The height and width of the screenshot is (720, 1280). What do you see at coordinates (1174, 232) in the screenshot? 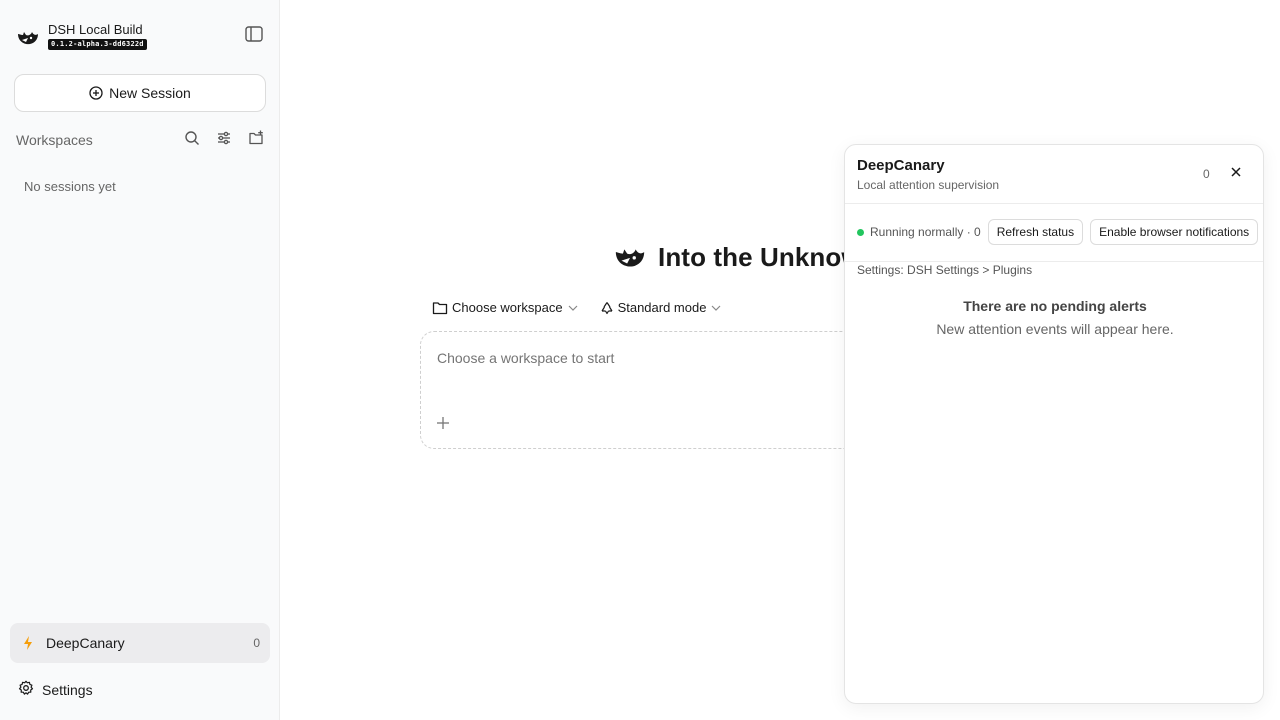
I see `enable-notifications-button: Enable browser notifications` at bounding box center [1174, 232].